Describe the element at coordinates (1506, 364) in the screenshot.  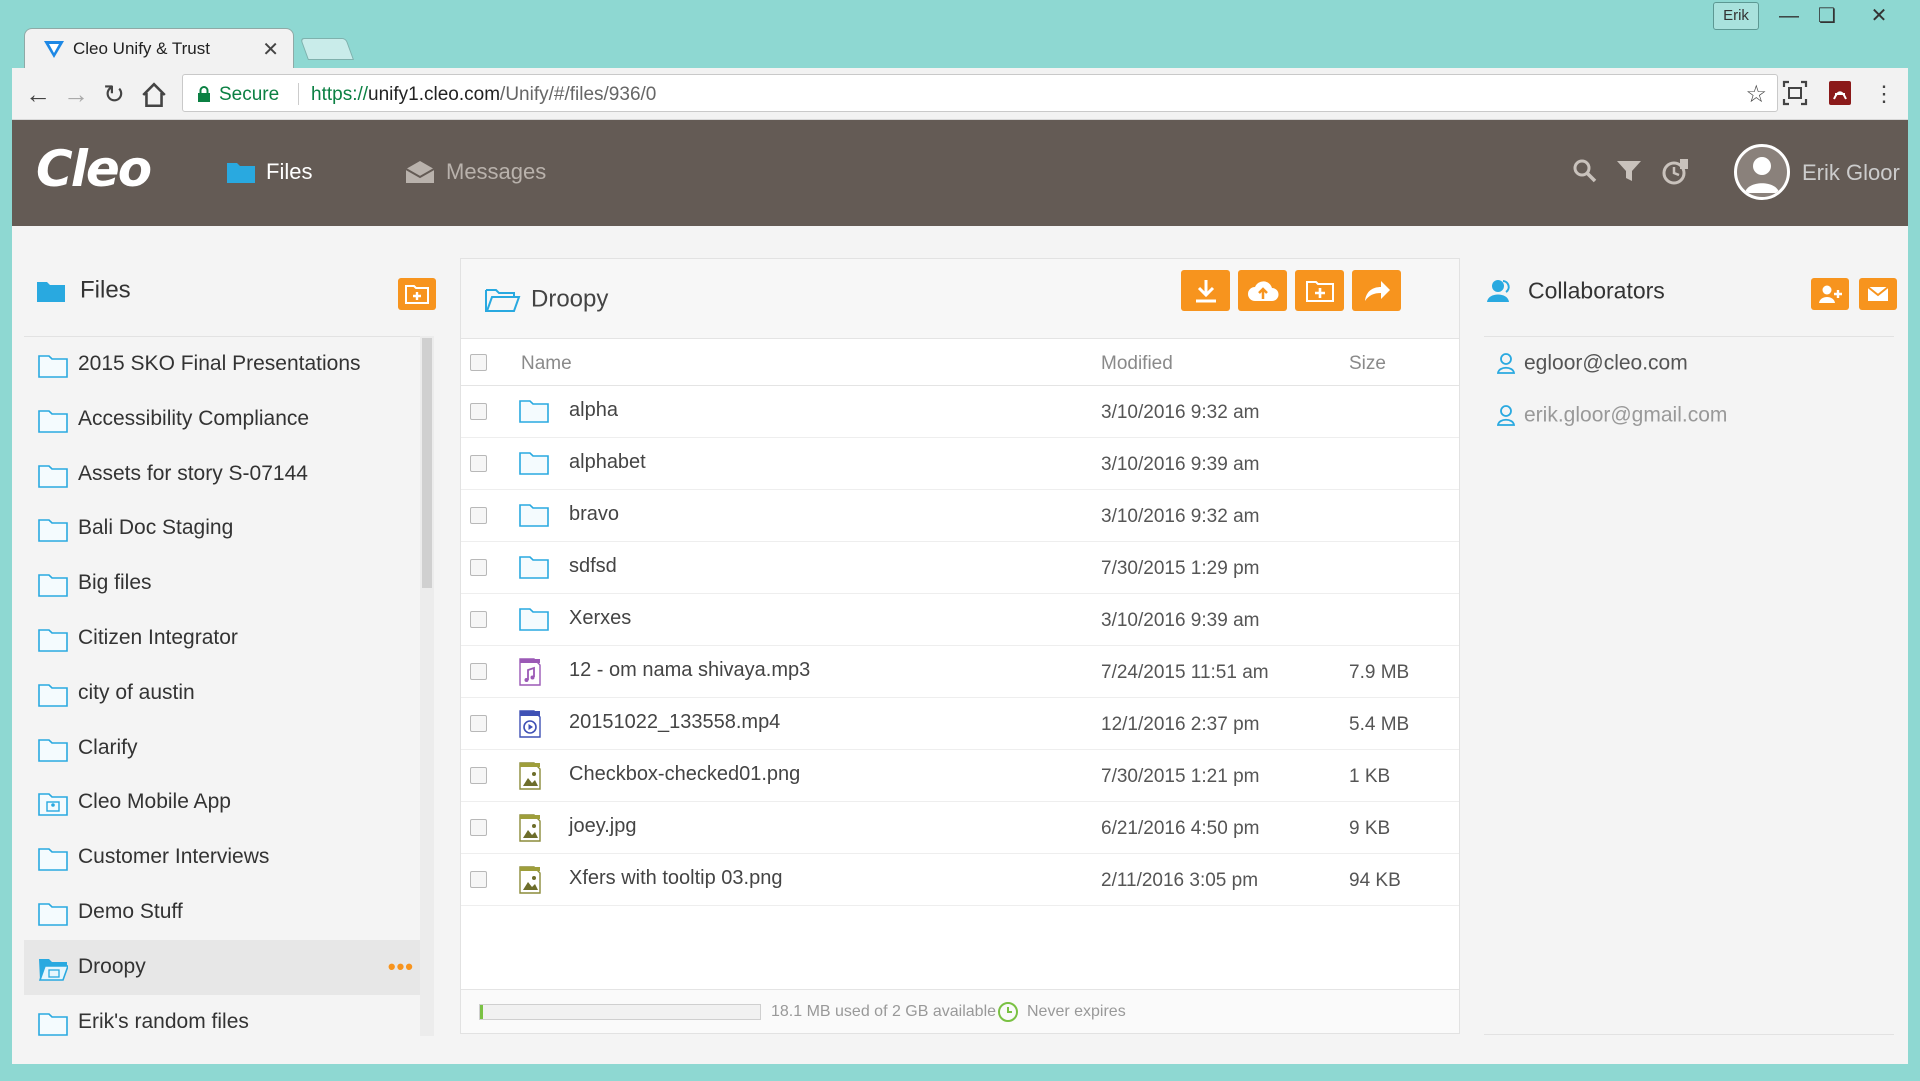
I see `user-outline-icon` at that location.